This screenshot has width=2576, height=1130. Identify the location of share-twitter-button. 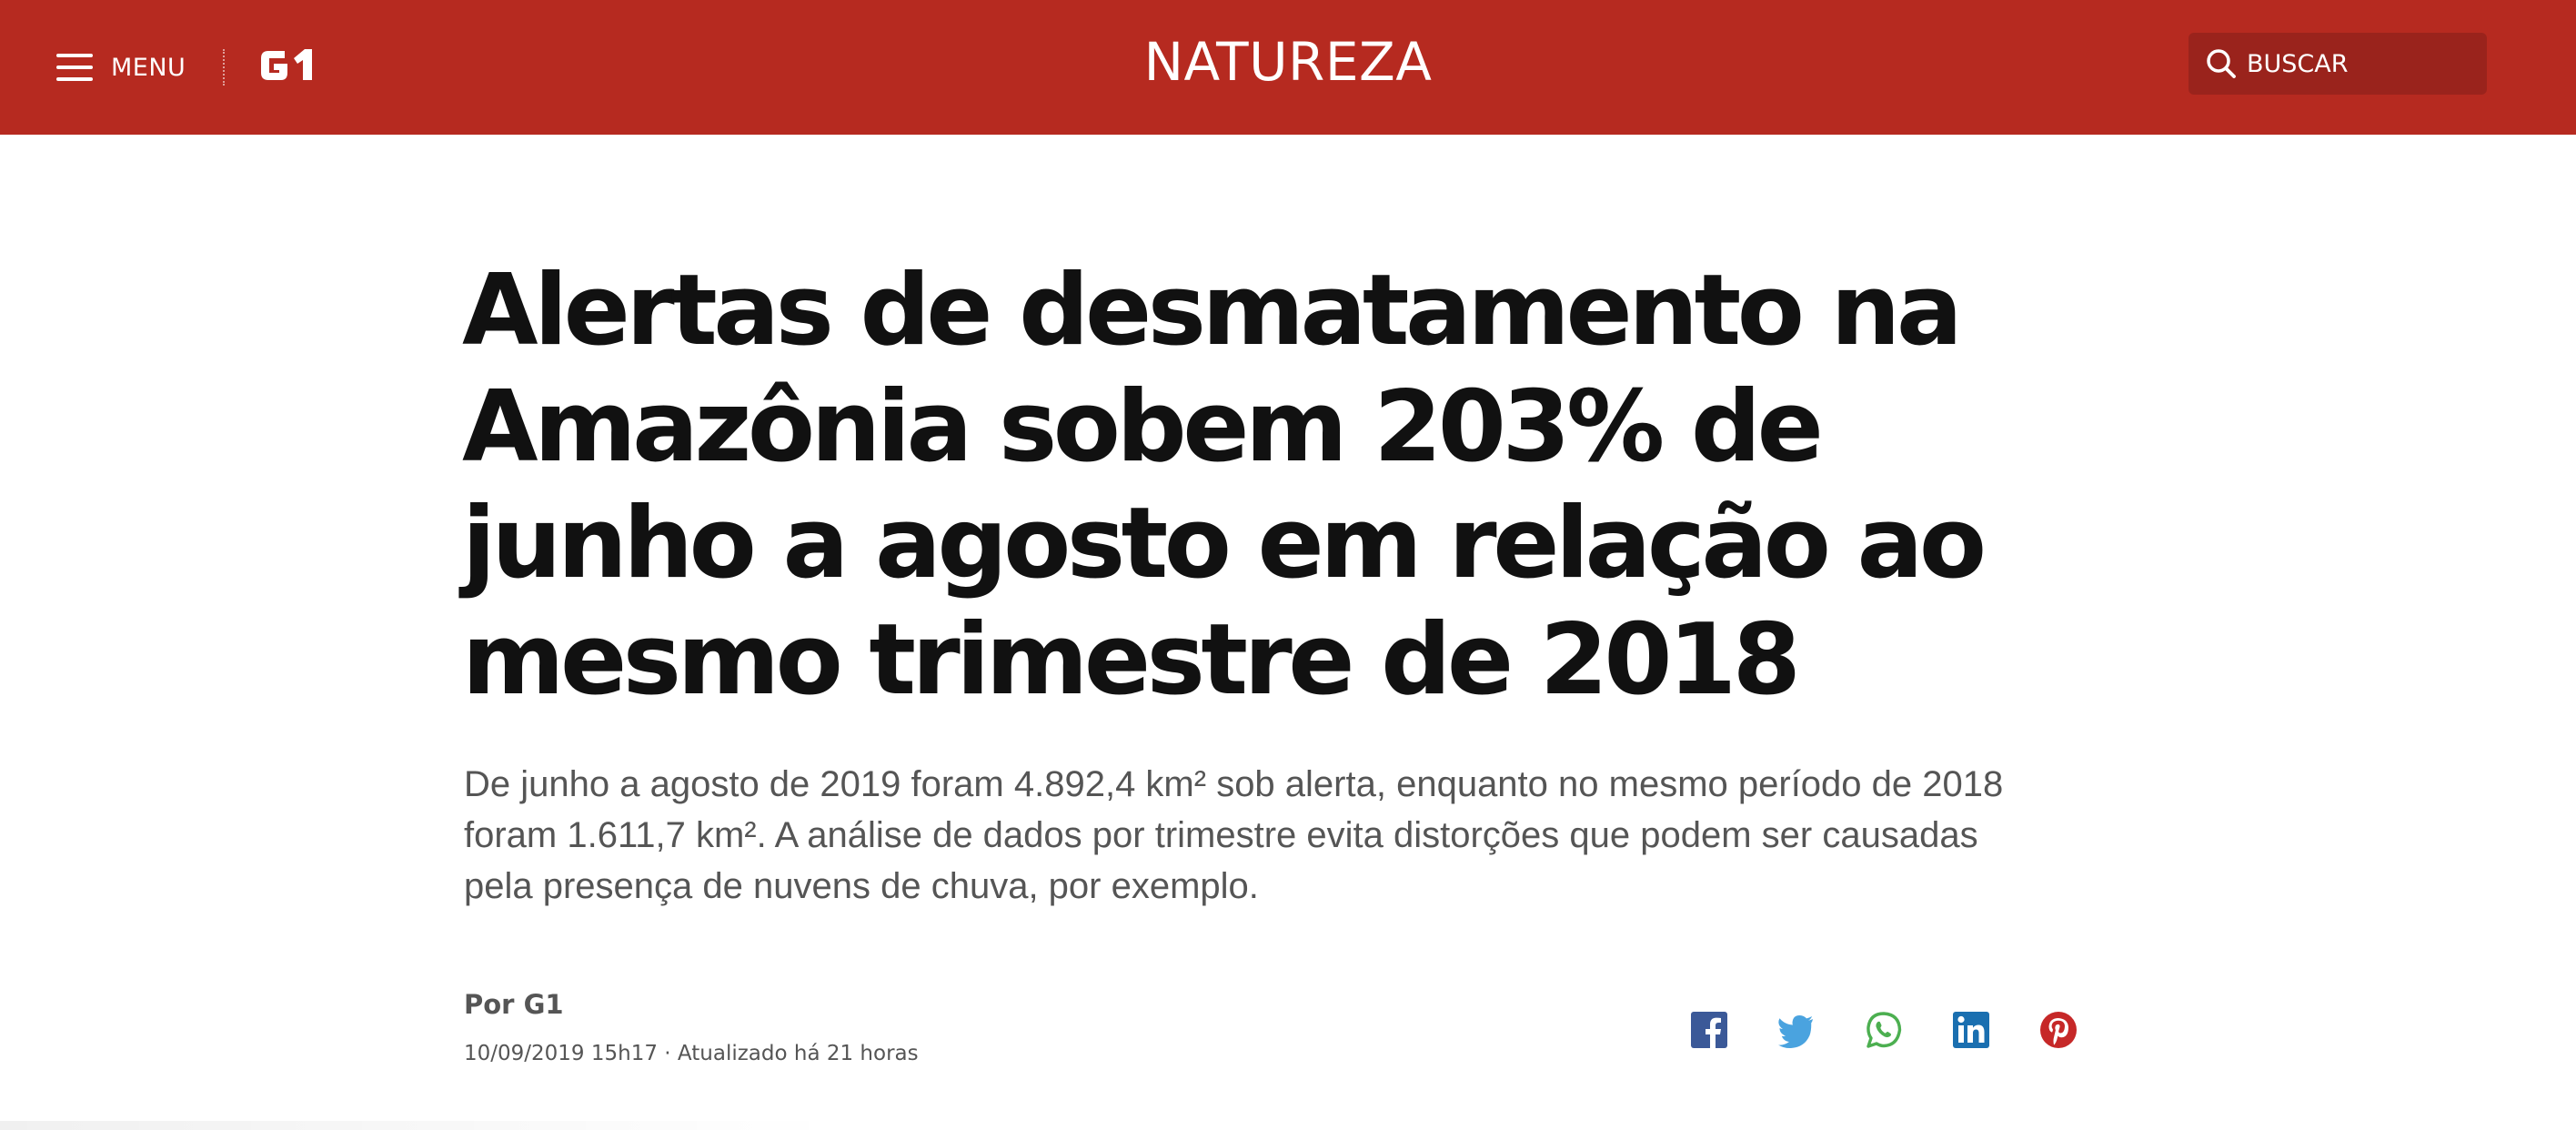
(1796, 1030).